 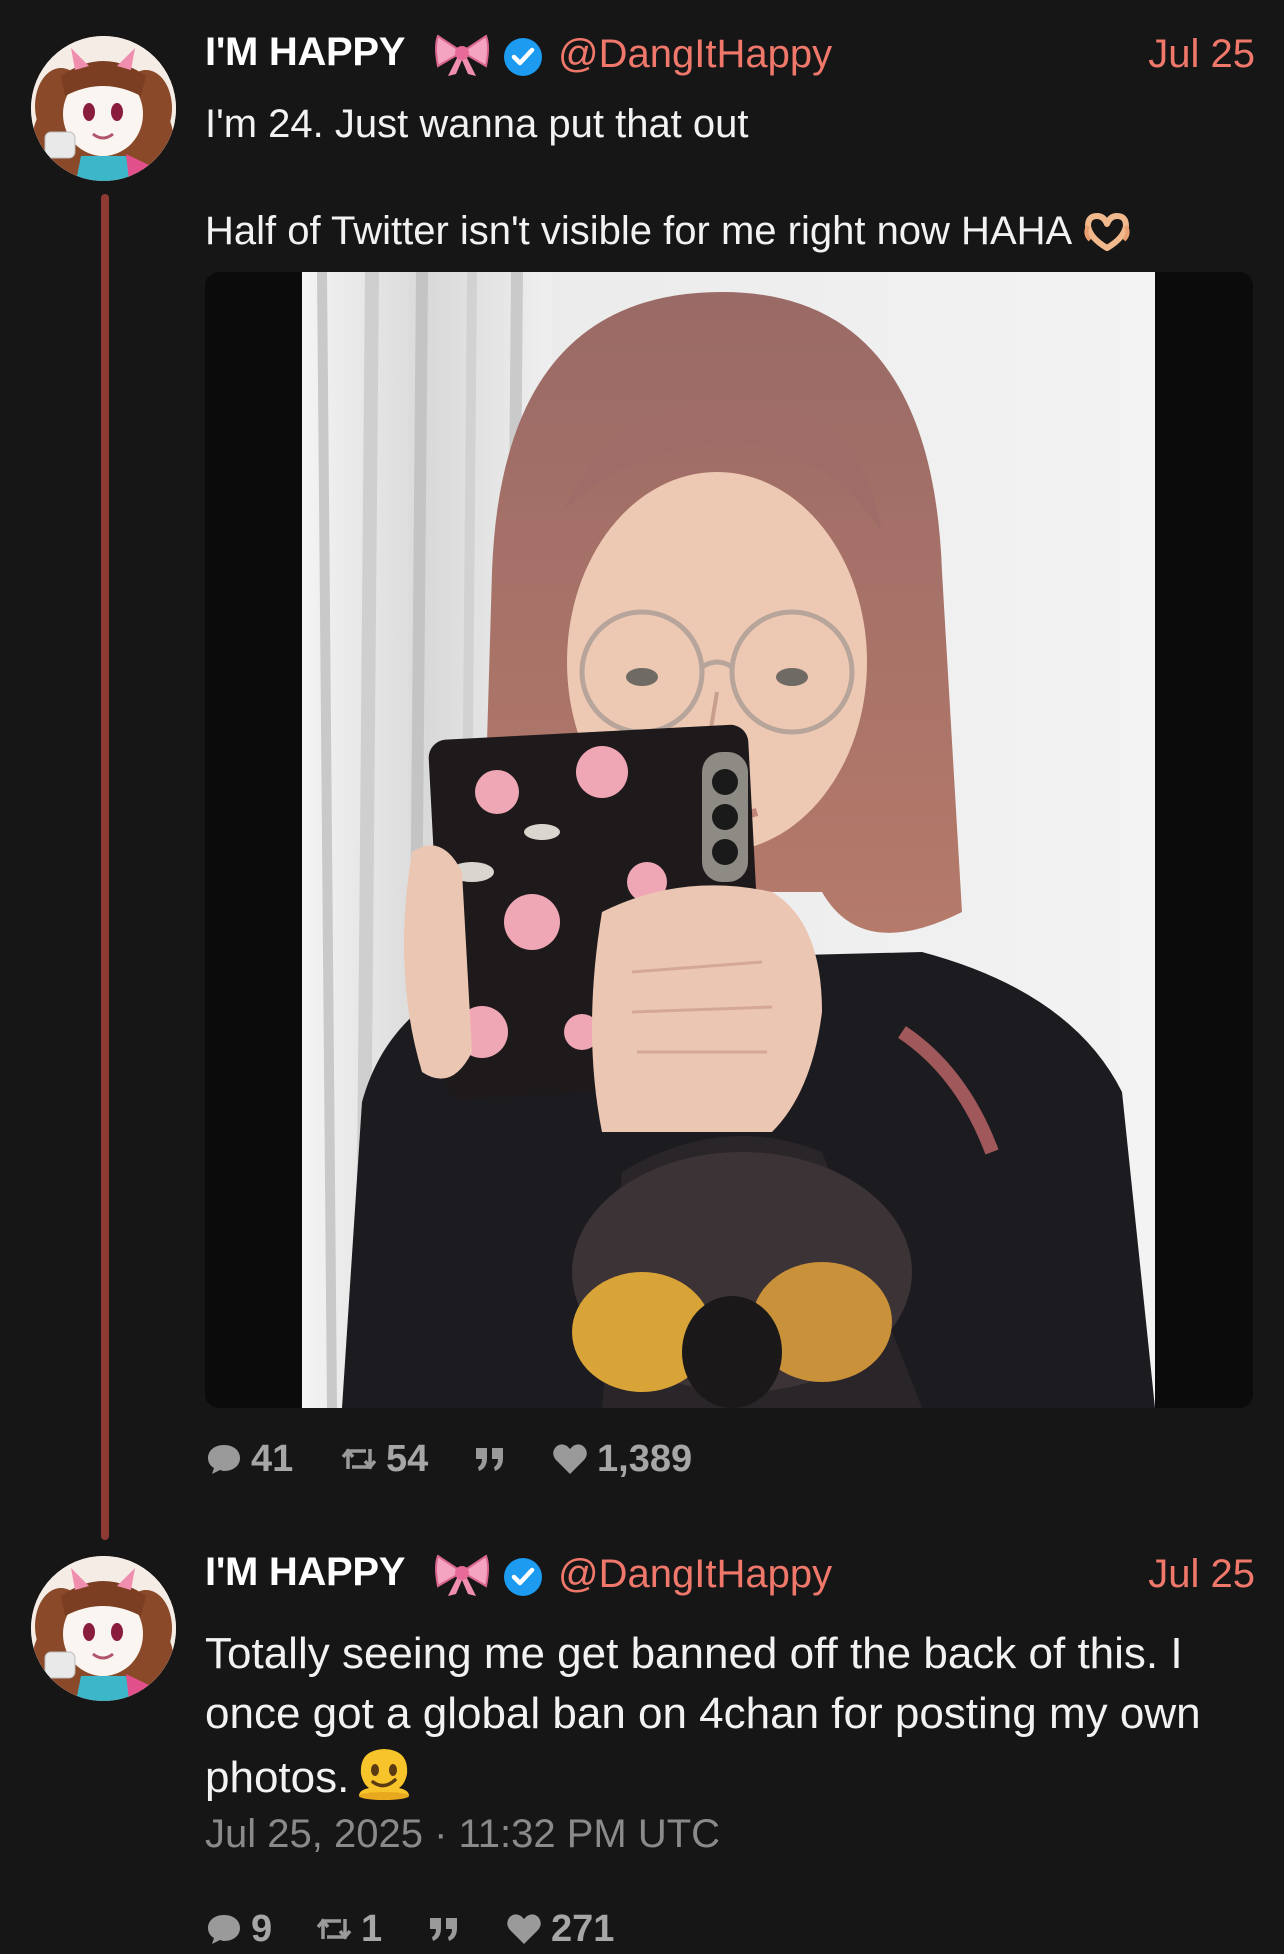 I want to click on retweet-button: 1, so click(x=348, y=1929).